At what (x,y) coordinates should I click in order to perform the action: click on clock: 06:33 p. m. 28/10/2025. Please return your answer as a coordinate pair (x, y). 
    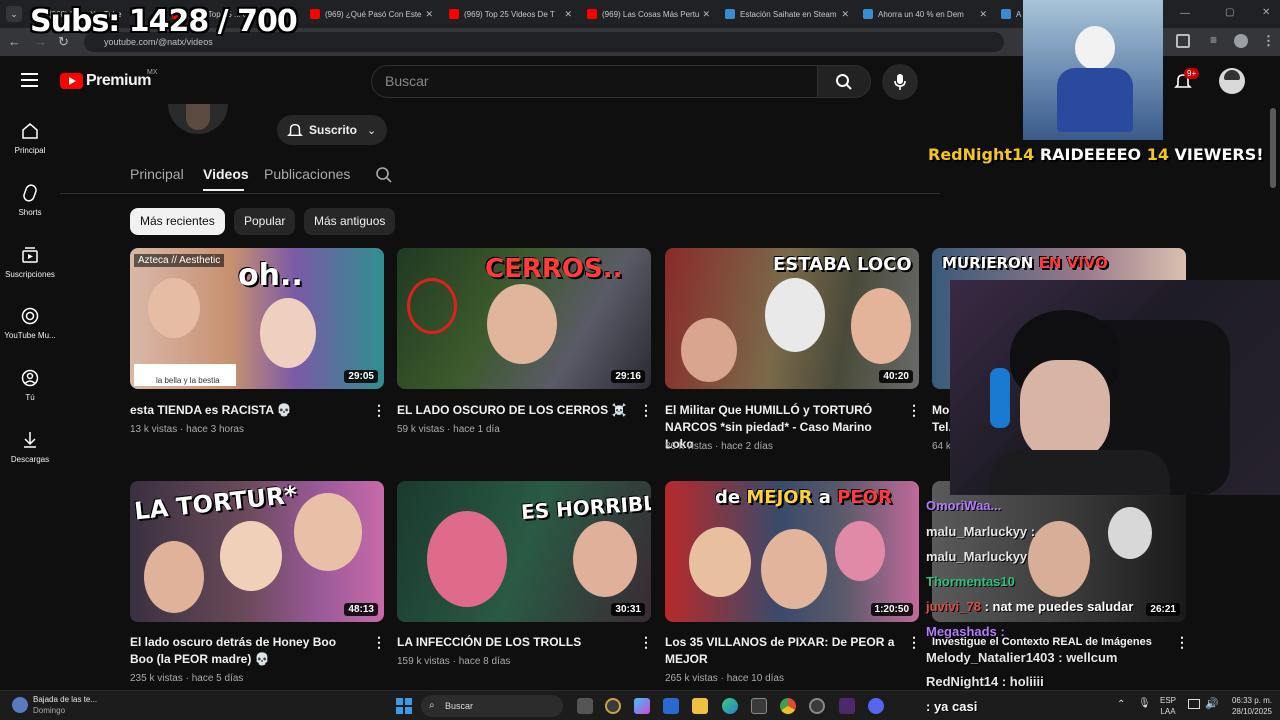
    Looking at the image, I should click on (1249, 706).